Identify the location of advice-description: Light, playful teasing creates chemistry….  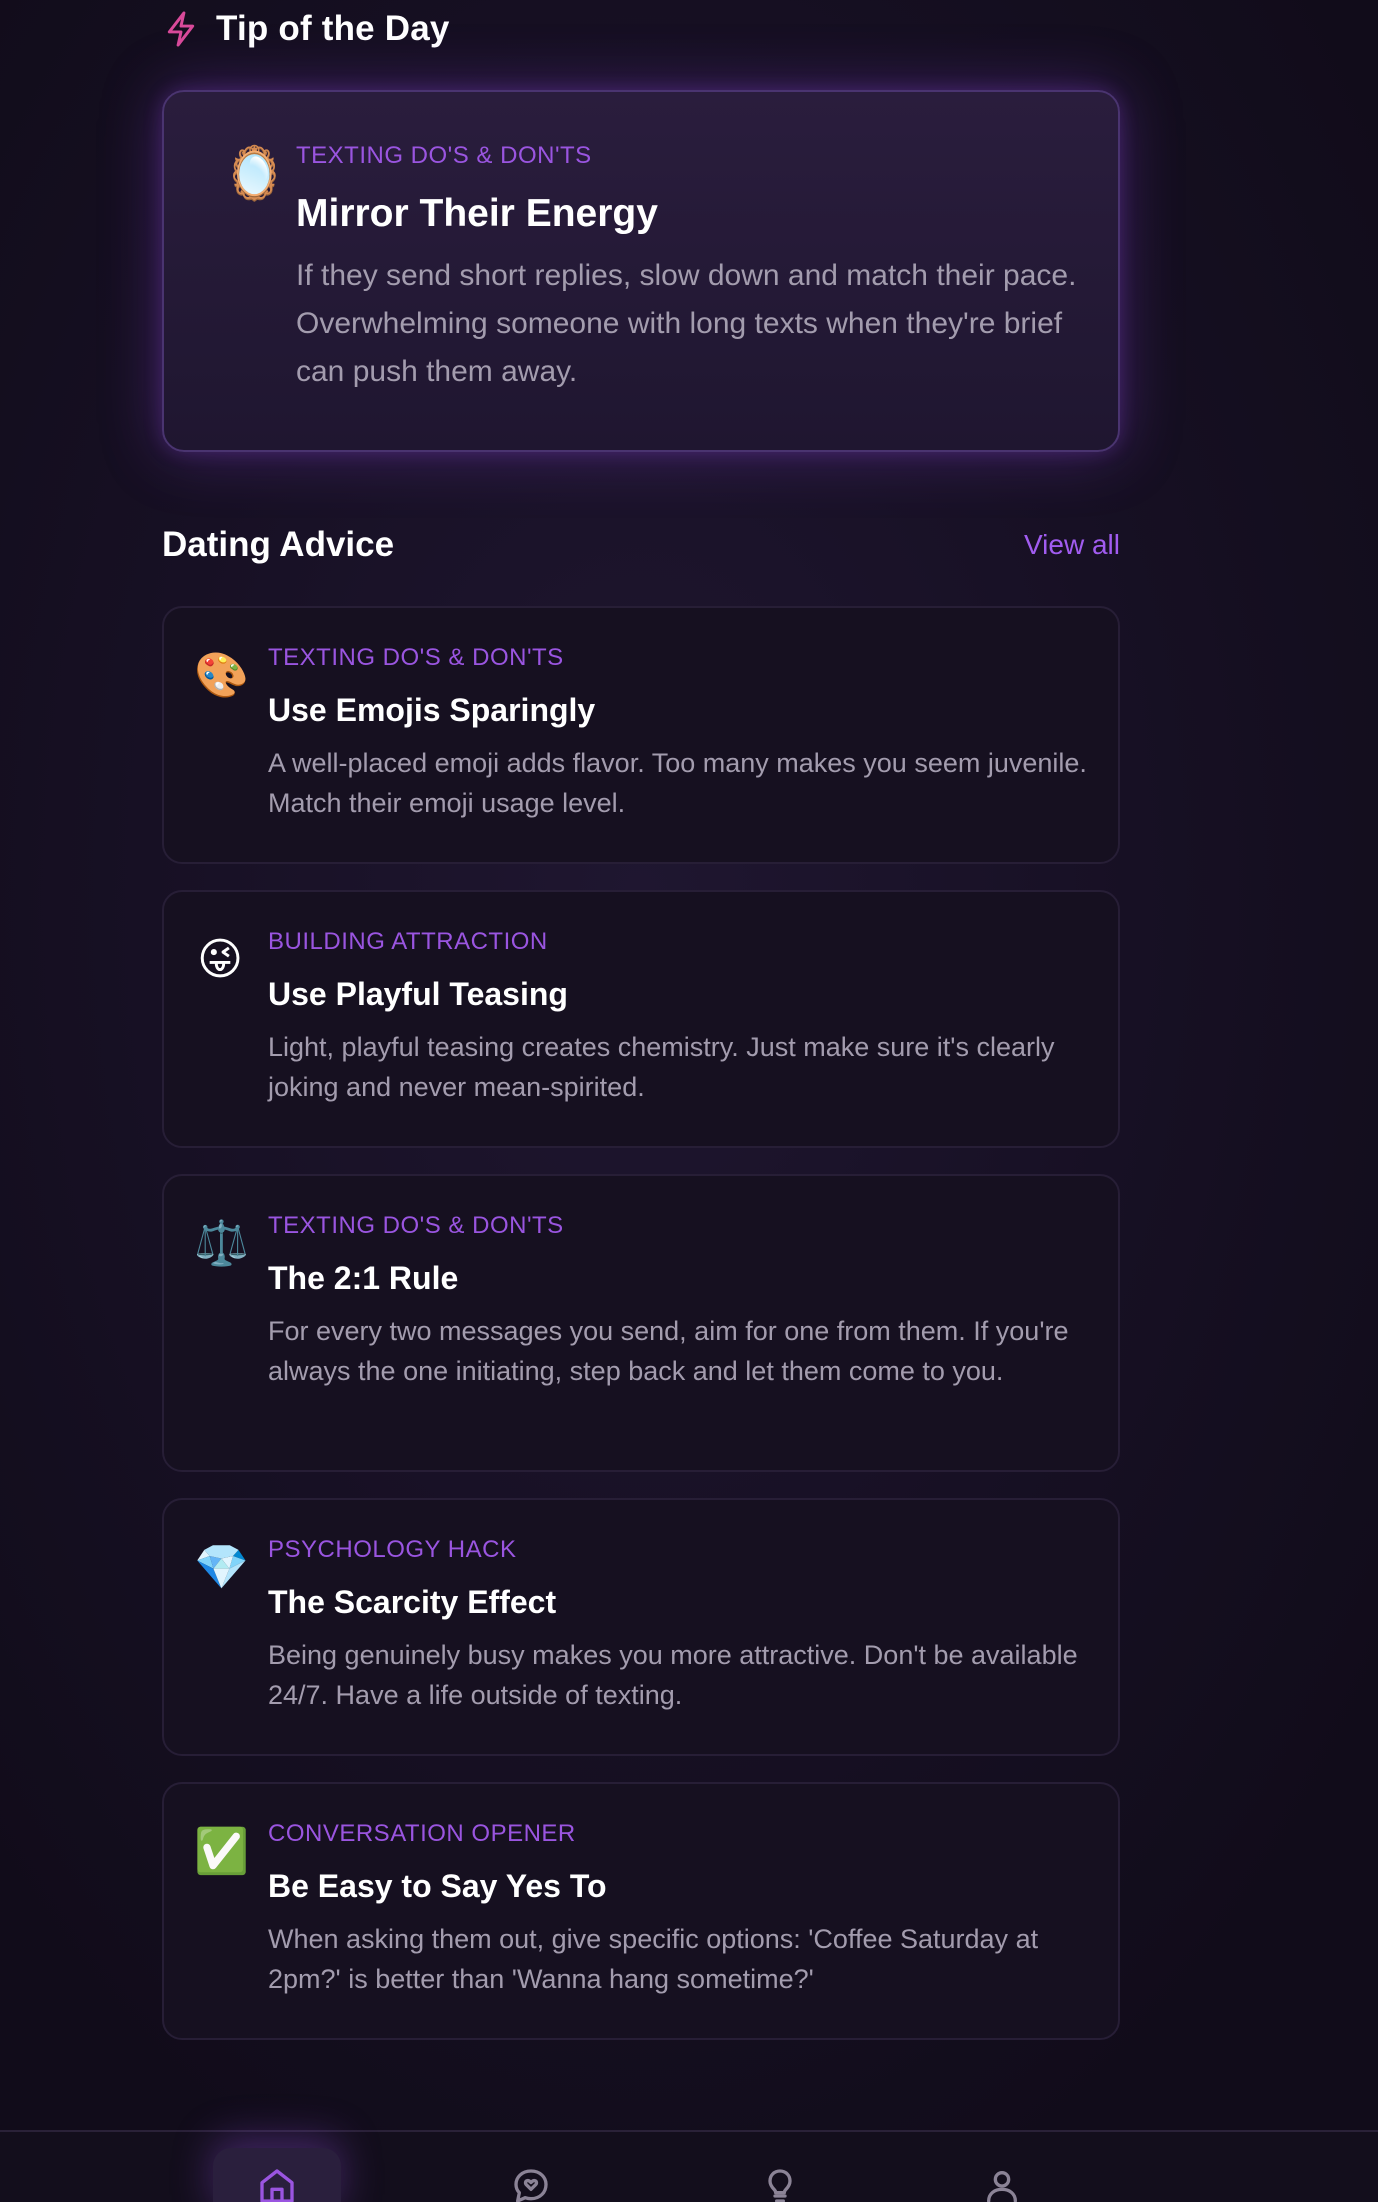
(661, 1067).